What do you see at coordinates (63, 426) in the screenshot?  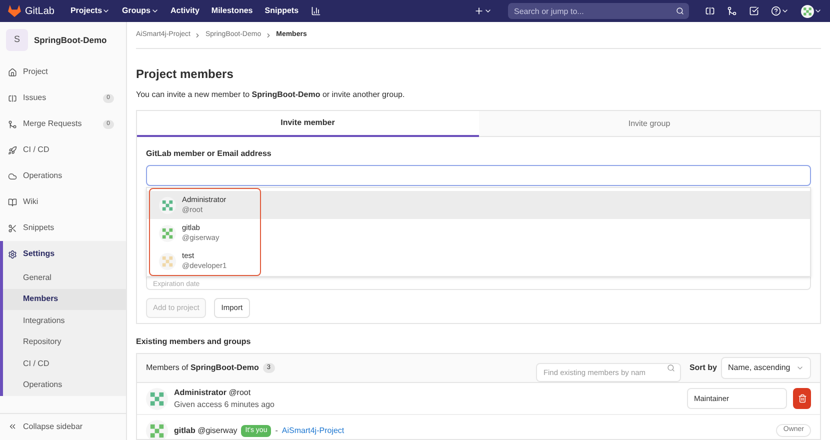 I see `collapse-sidebar-button: Collapse sidebar` at bounding box center [63, 426].